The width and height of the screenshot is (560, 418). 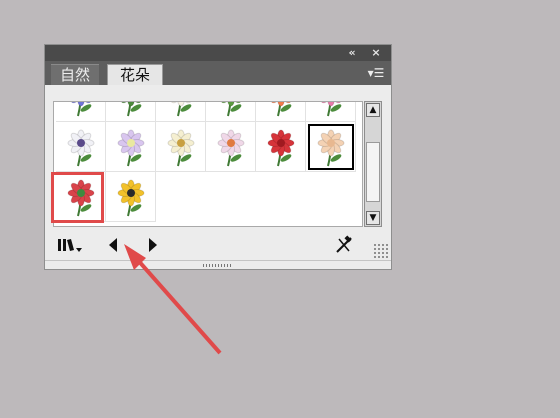 I want to click on scroll-down-icon: ▼, so click(x=373, y=218).